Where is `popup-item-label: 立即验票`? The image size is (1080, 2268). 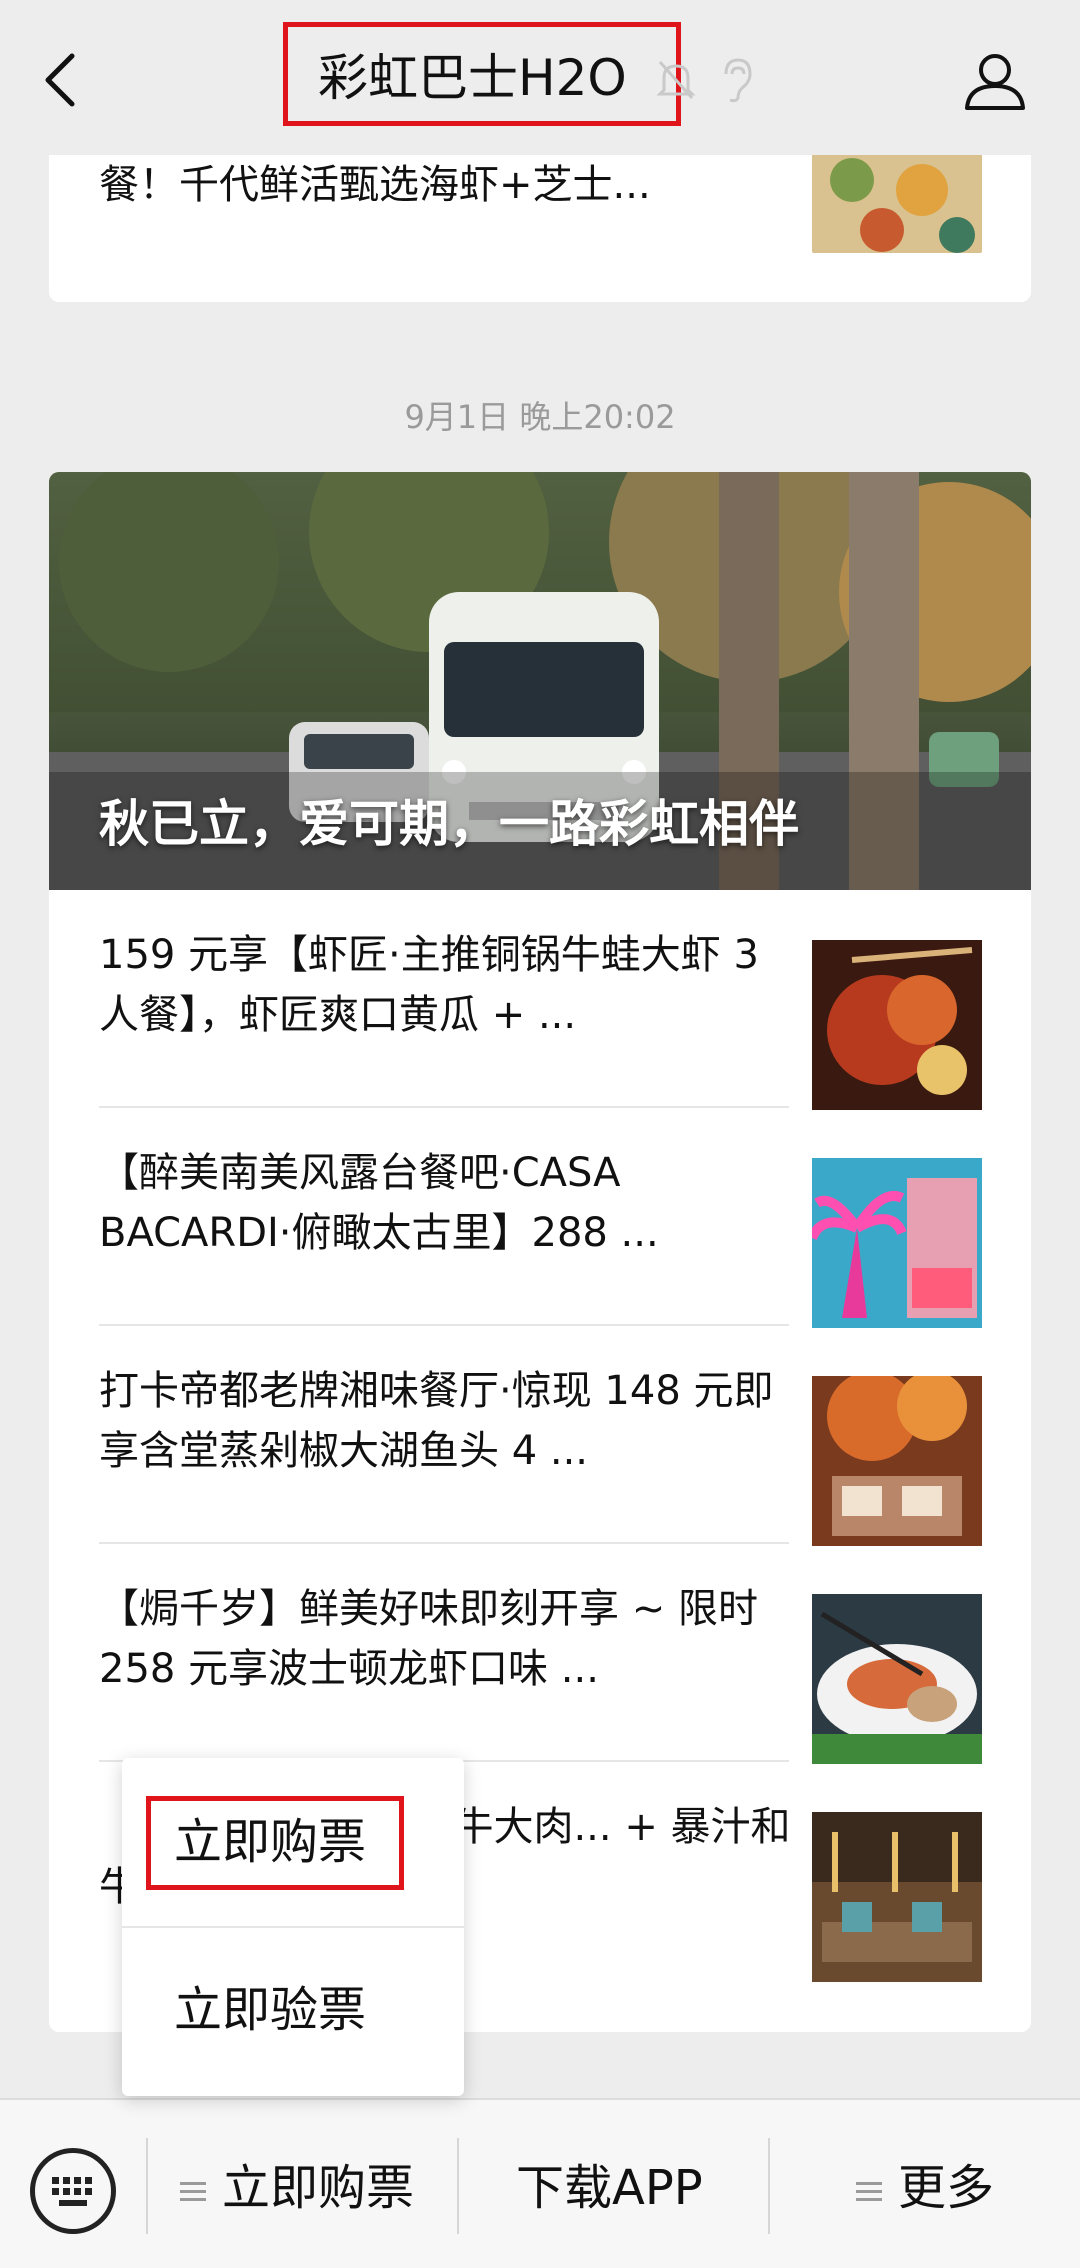 popup-item-label: 立即验票 is located at coordinates (270, 2010).